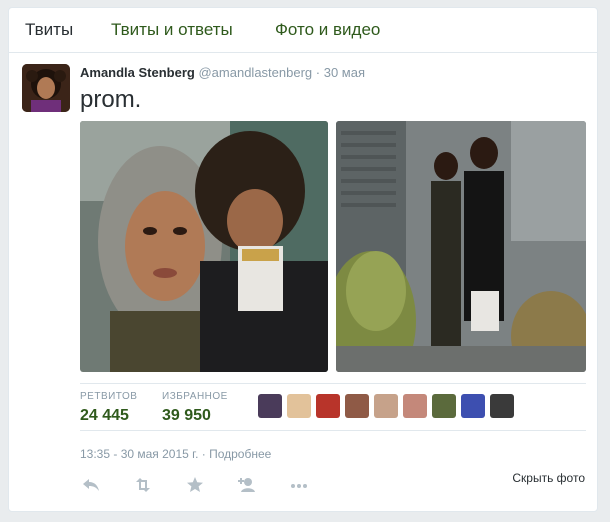 Image resolution: width=610 pixels, height=522 pixels. What do you see at coordinates (104, 415) in the screenshot?
I see `retweets-count: 24 445` at bounding box center [104, 415].